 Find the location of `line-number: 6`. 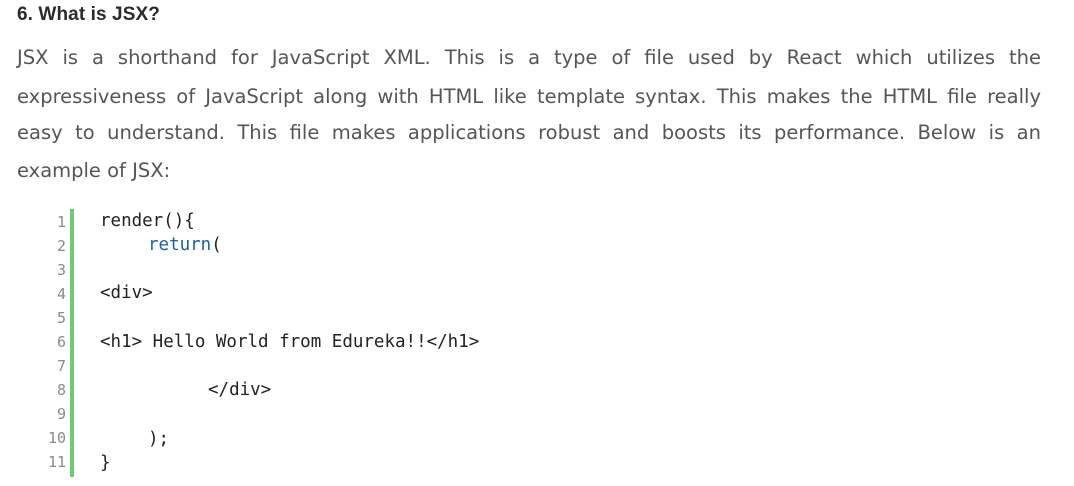

line-number: 6 is located at coordinates (61, 342).